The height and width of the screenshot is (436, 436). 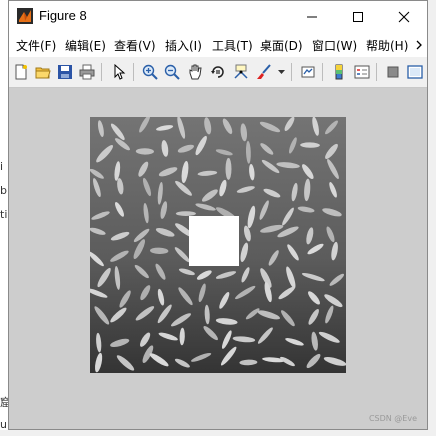 I want to click on menu-edit: 编辑(E), so click(x=85, y=45).